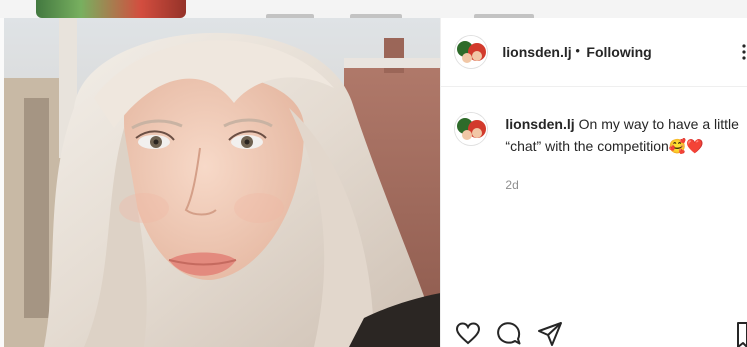 The width and height of the screenshot is (747, 347). What do you see at coordinates (509, 334) in the screenshot?
I see `comment-icon` at bounding box center [509, 334].